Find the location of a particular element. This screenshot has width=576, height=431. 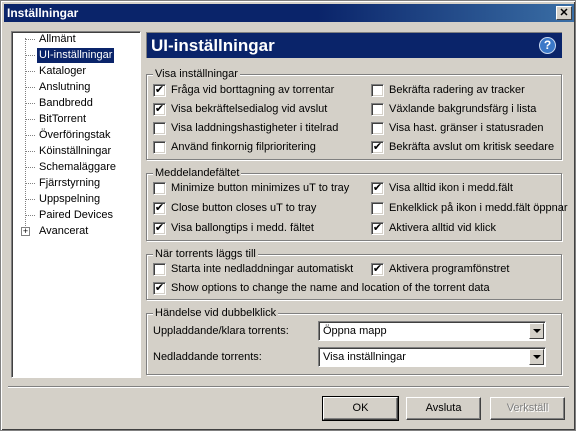

downloading-action-select: Visa inställningar is located at coordinates (432, 357).